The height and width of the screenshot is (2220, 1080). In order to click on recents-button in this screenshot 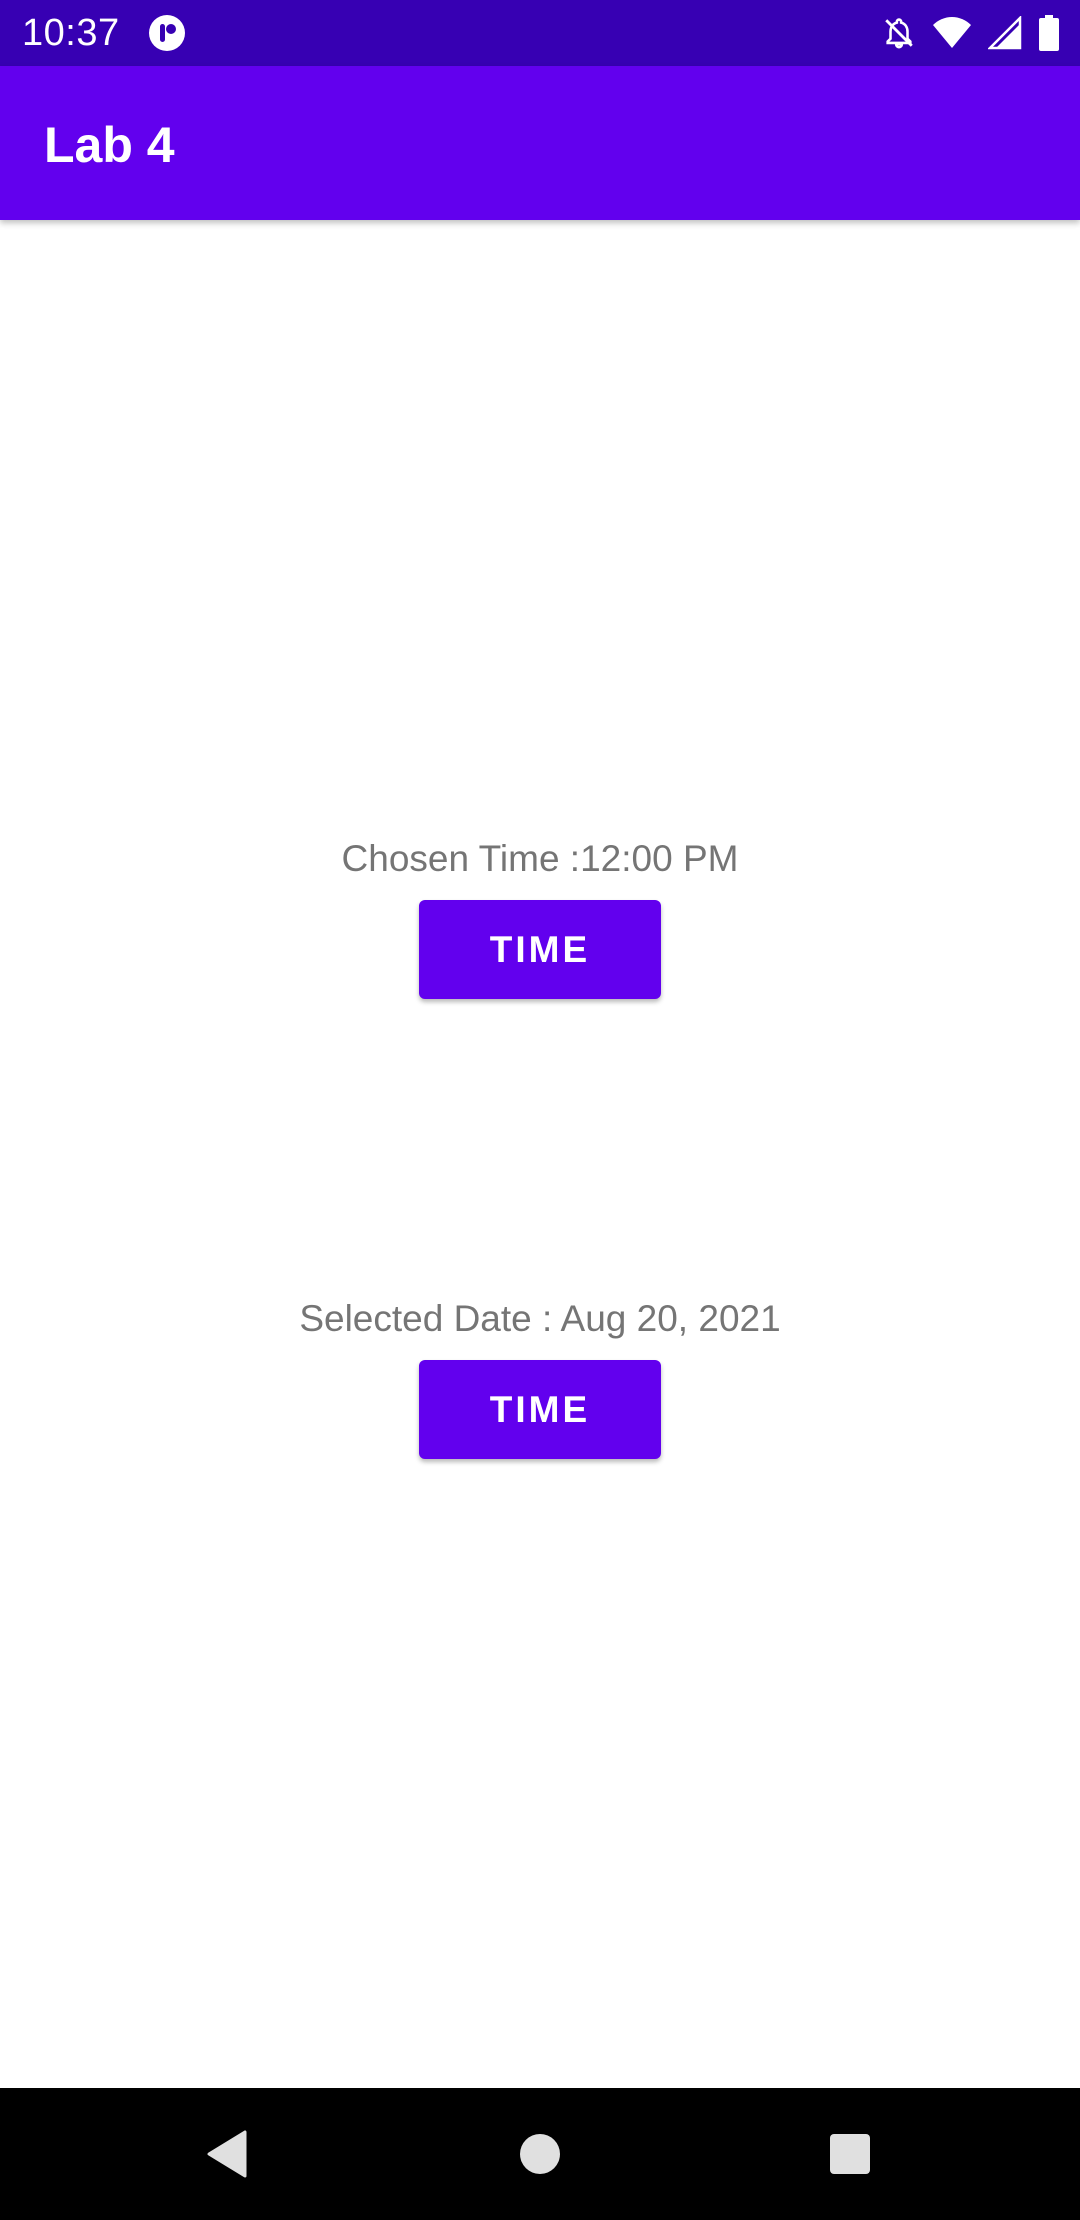, I will do `click(850, 2154)`.